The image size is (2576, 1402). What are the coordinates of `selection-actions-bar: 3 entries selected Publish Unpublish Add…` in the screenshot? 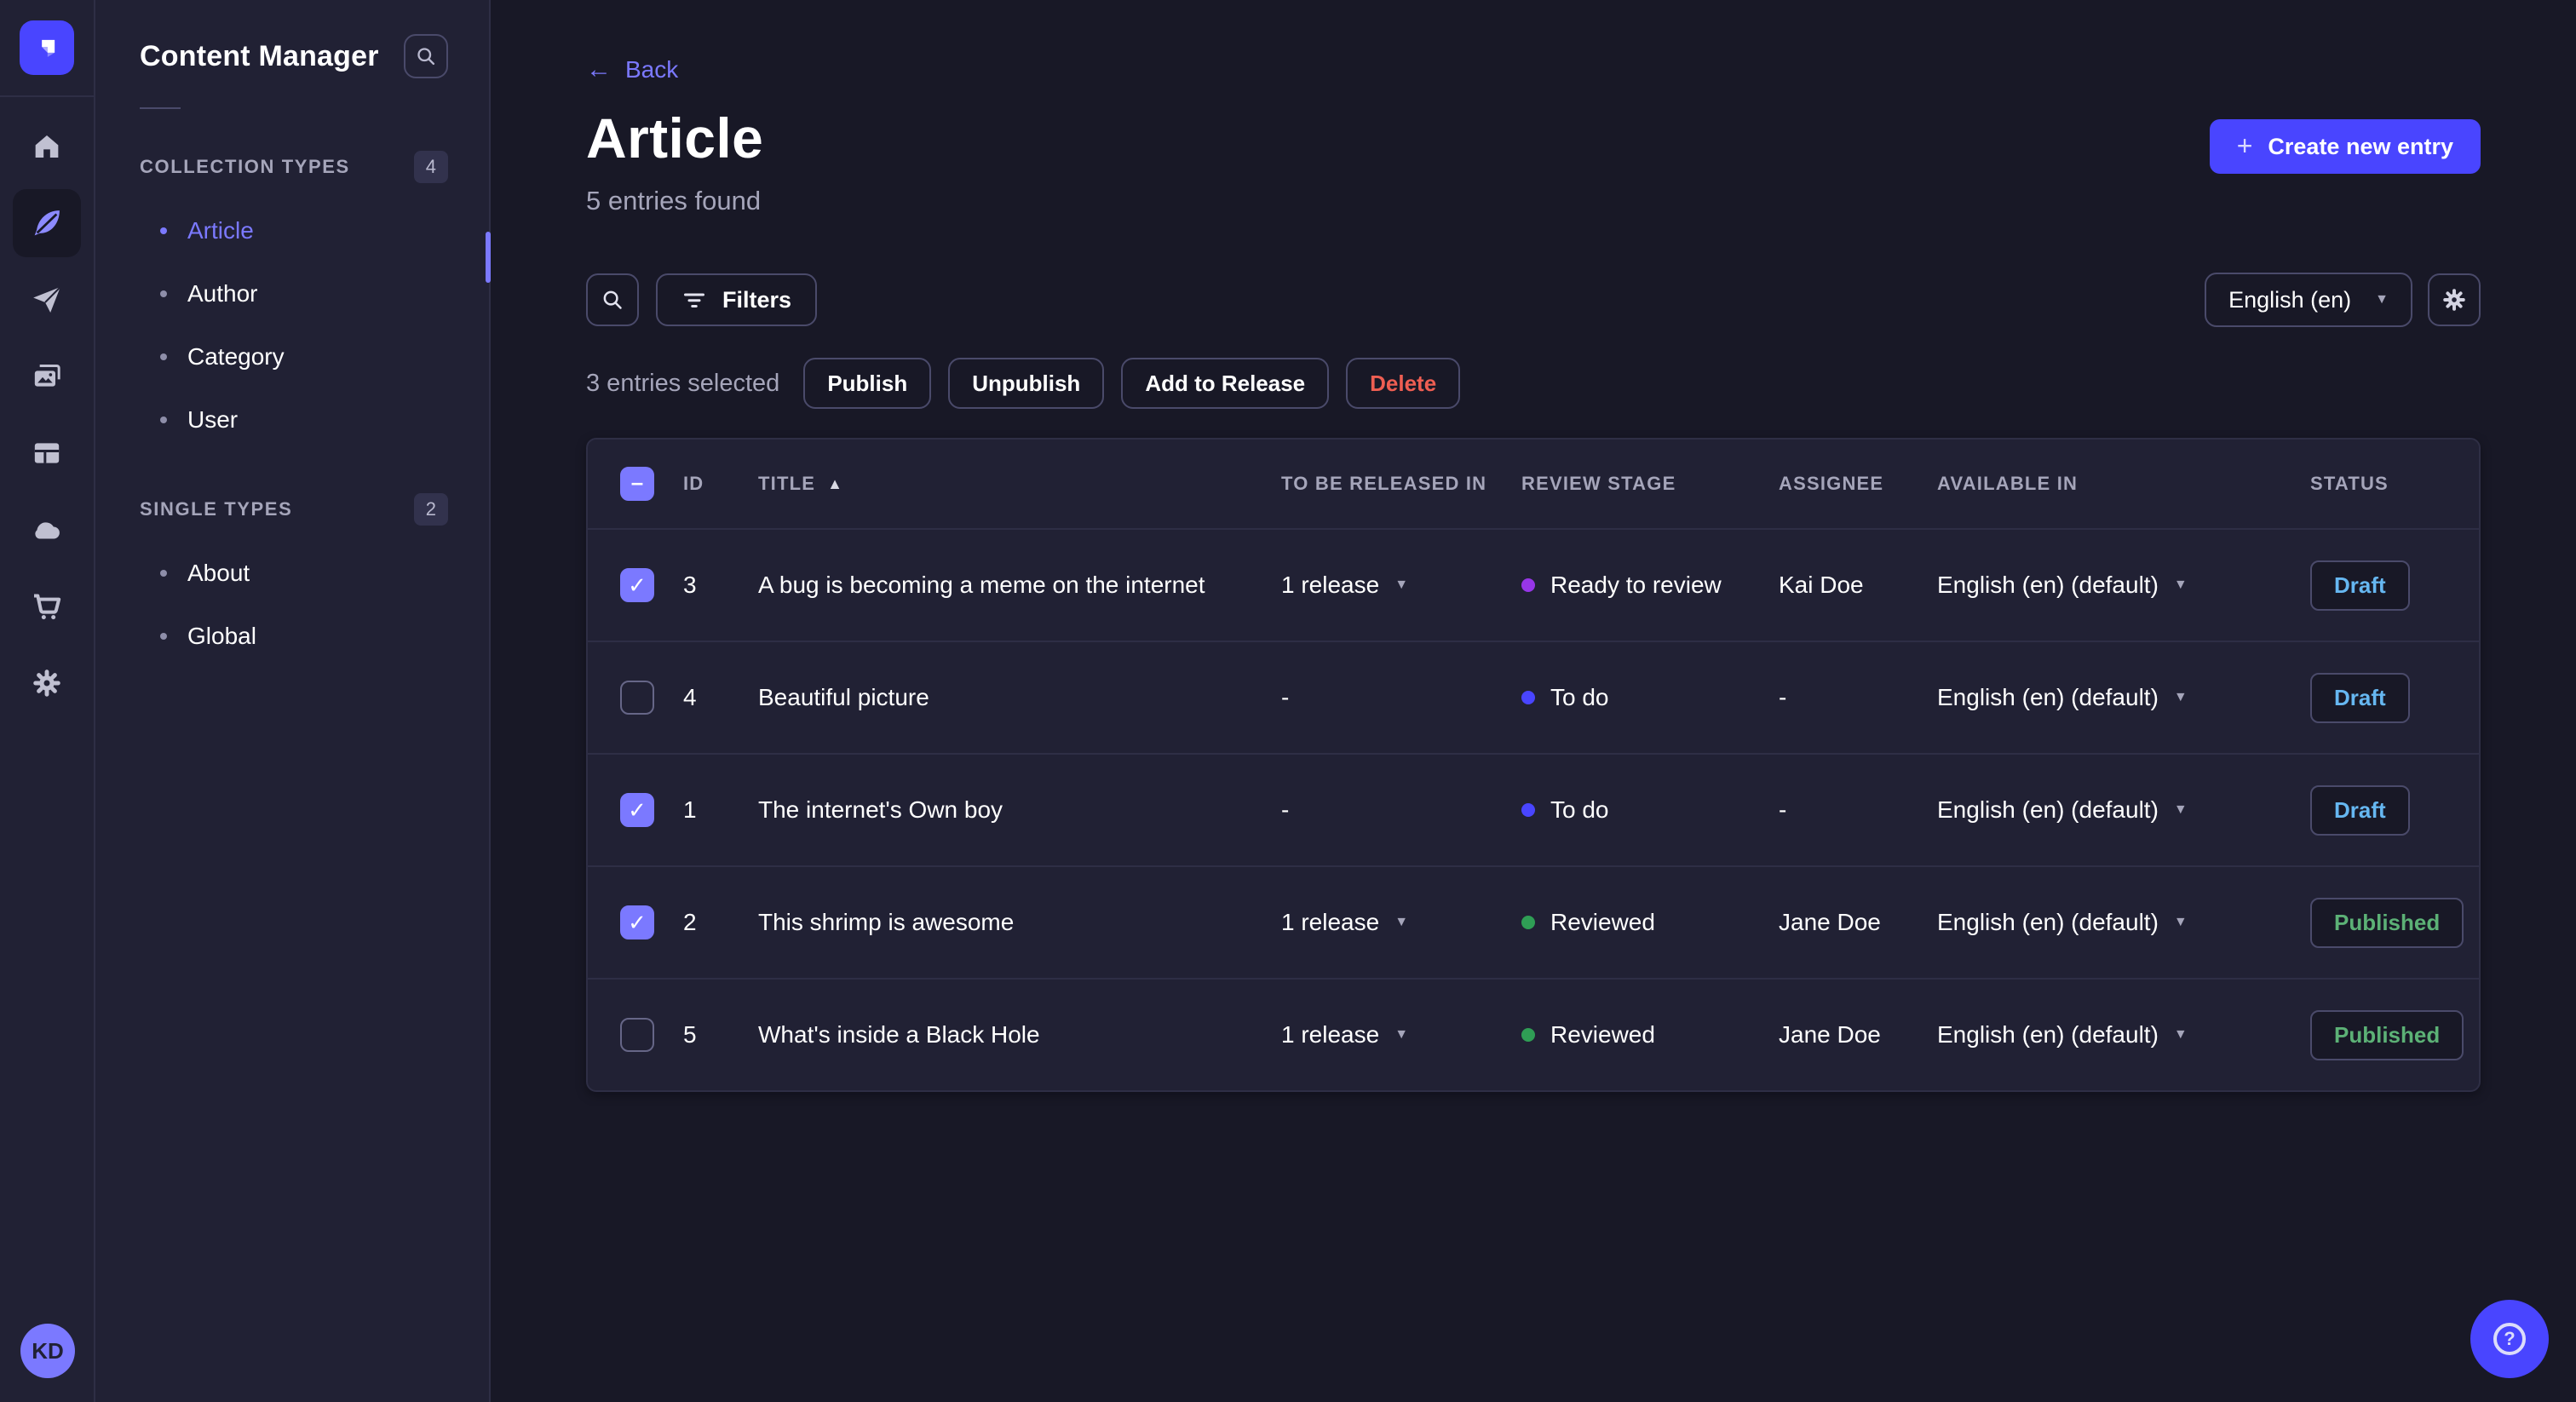 It's located at (1534, 383).